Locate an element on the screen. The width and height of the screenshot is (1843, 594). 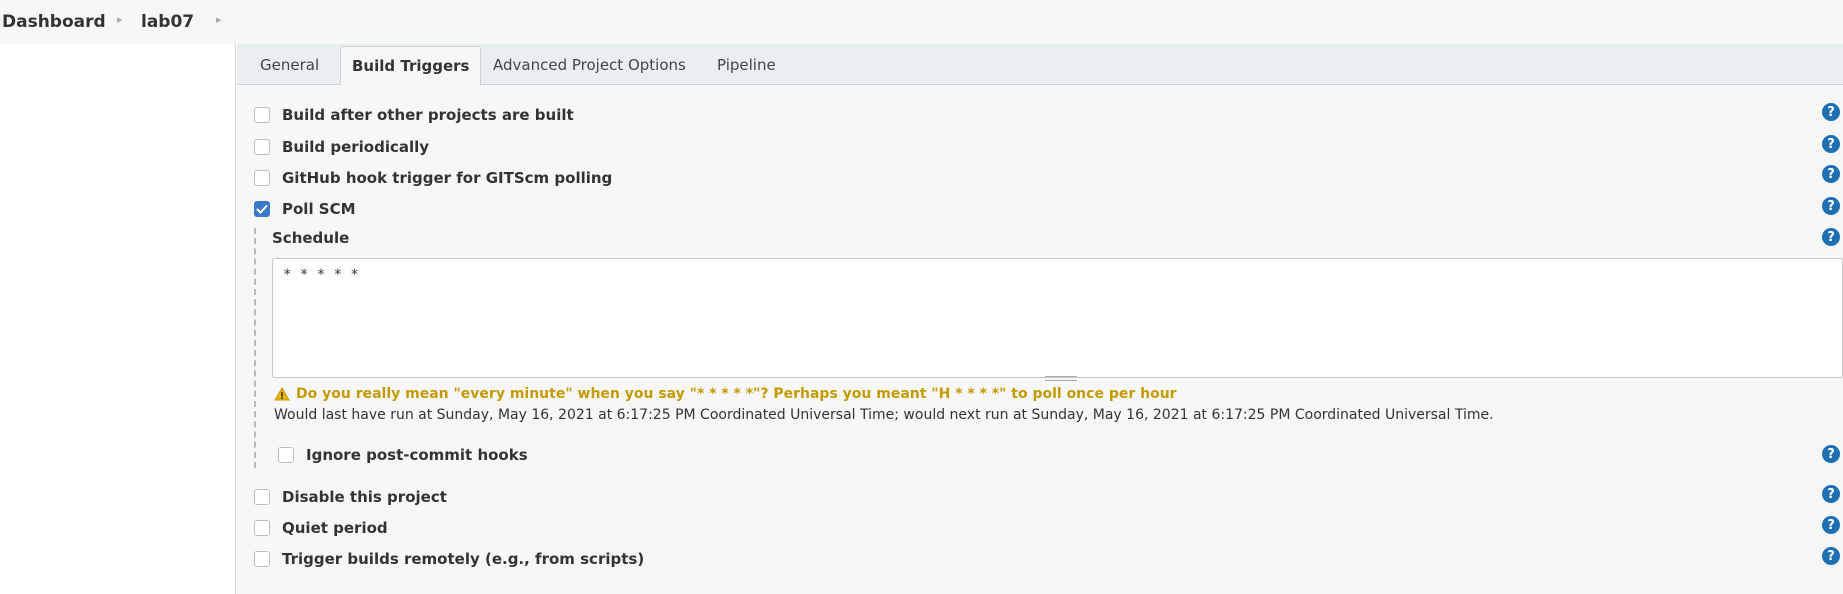
ignore-hooks-label: Ignore post-commit hooks is located at coordinates (417, 455).